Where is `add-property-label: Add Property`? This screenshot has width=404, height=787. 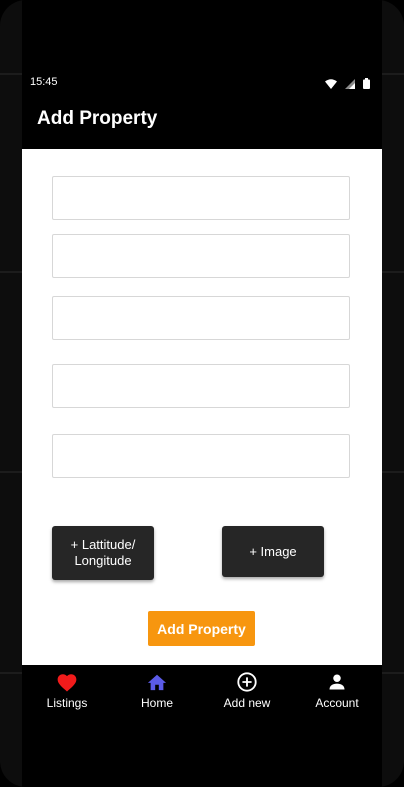
add-property-label: Add Property is located at coordinates (201, 628).